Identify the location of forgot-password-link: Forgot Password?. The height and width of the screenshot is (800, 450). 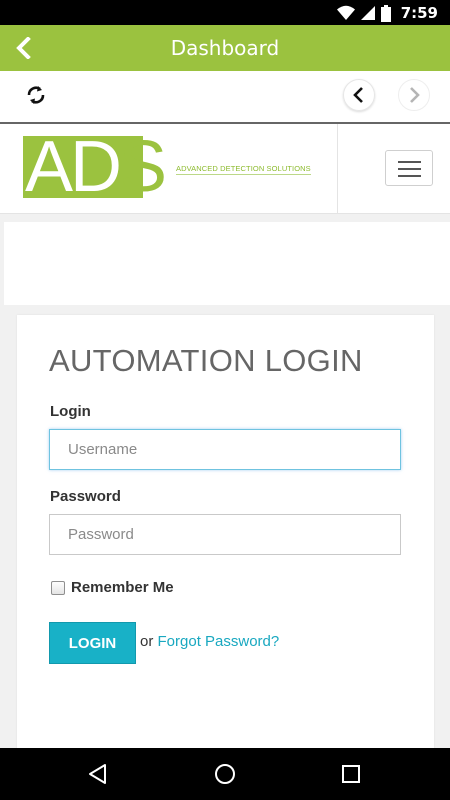
(219, 641).